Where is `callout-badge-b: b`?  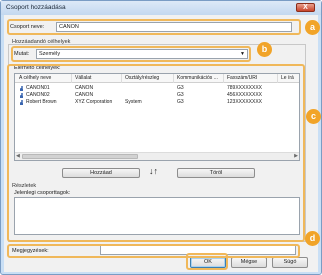
callout-badge-b: b is located at coordinates (264, 49).